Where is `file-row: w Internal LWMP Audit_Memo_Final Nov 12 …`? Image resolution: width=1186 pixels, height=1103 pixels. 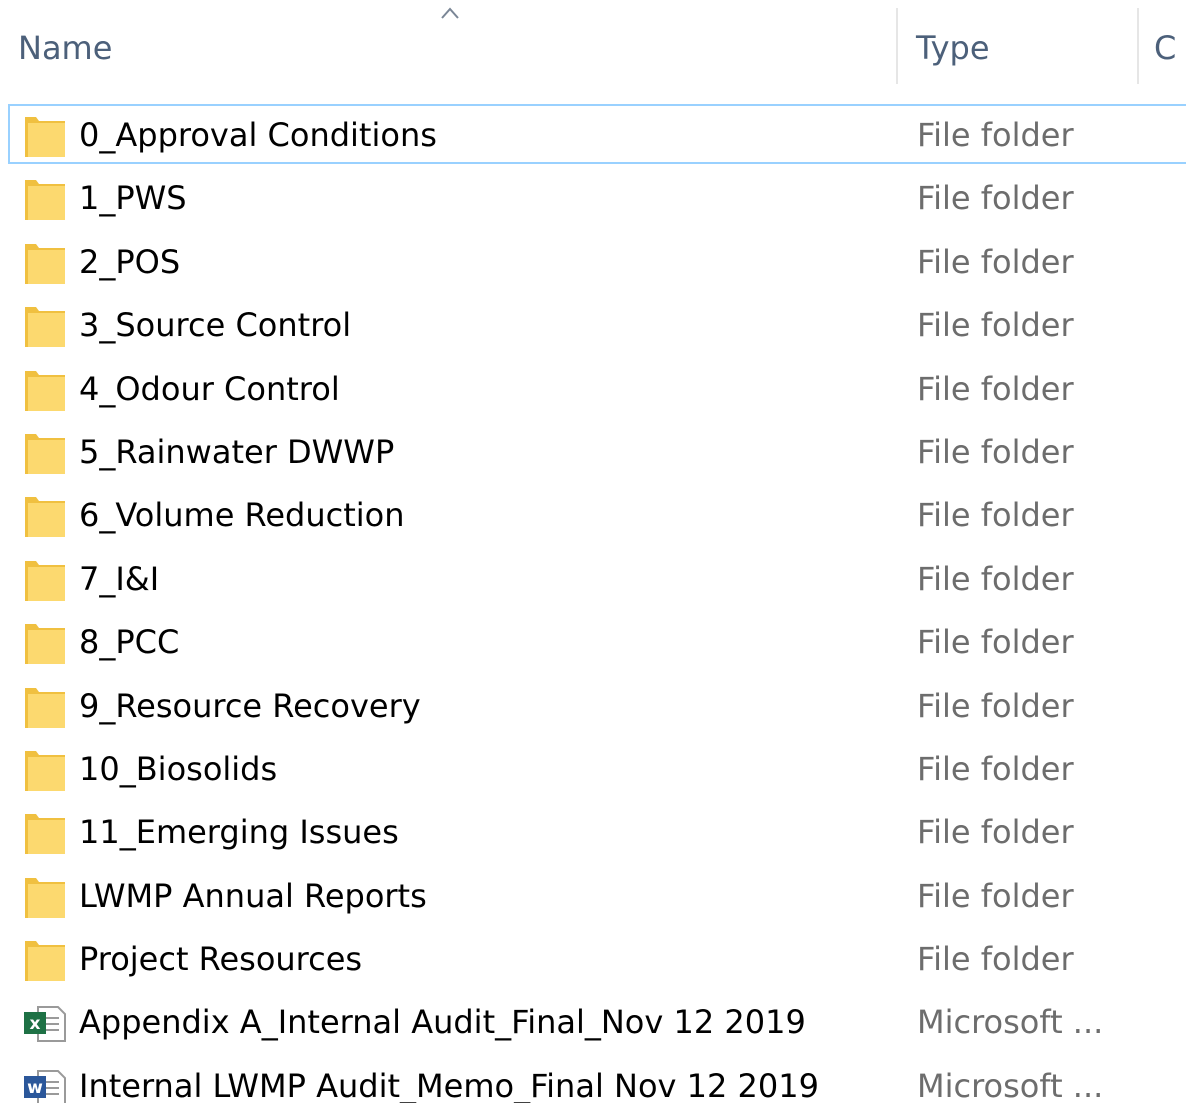
file-row: w Internal LWMP Audit_Memo_Final Nov 12 … is located at coordinates (593, 1079).